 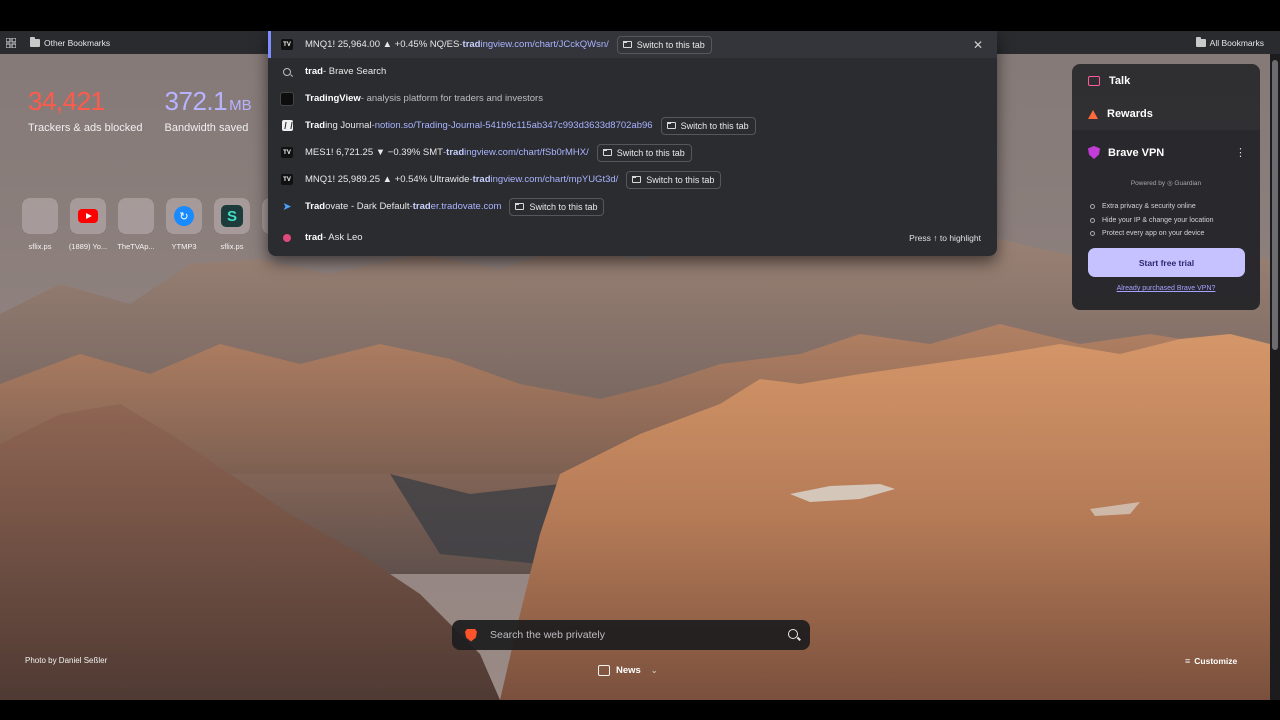 What do you see at coordinates (1166, 288) in the screenshot?
I see `already-purchased-link: Already purchased Brave VPN?` at bounding box center [1166, 288].